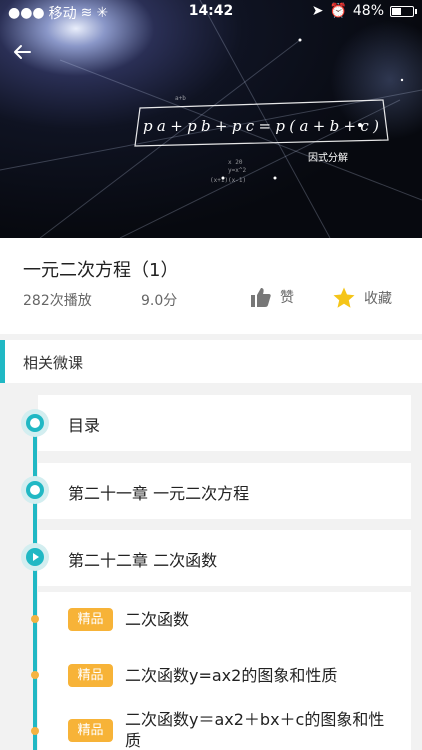 The image size is (422, 750). I want to click on battery-fill, so click(396, 11).